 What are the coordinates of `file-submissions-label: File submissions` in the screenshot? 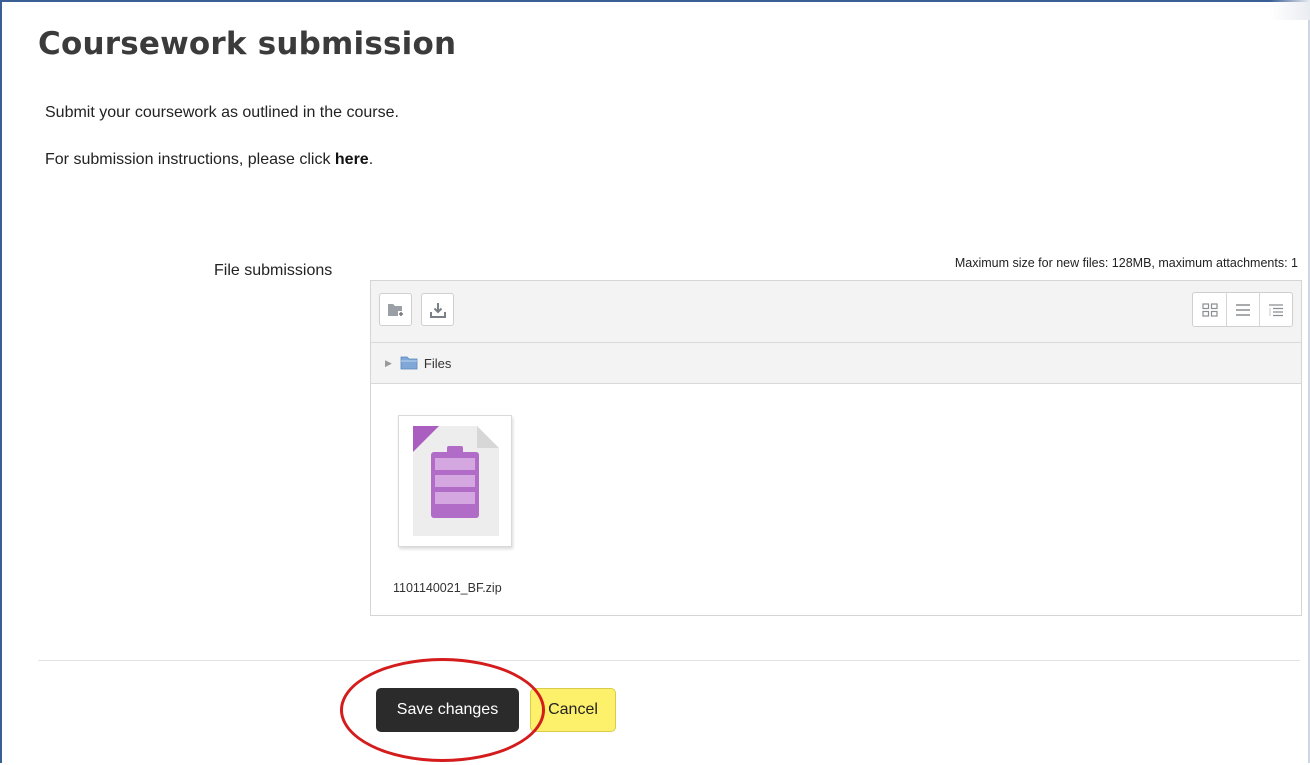 It's located at (273, 270).